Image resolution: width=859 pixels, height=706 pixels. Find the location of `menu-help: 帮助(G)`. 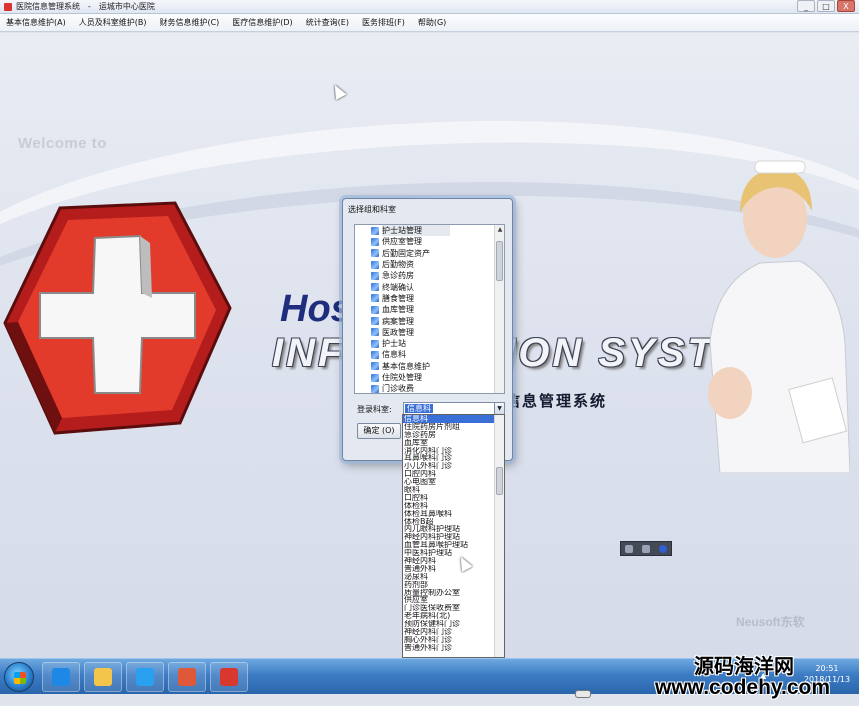

menu-help: 帮助(G) is located at coordinates (432, 22).